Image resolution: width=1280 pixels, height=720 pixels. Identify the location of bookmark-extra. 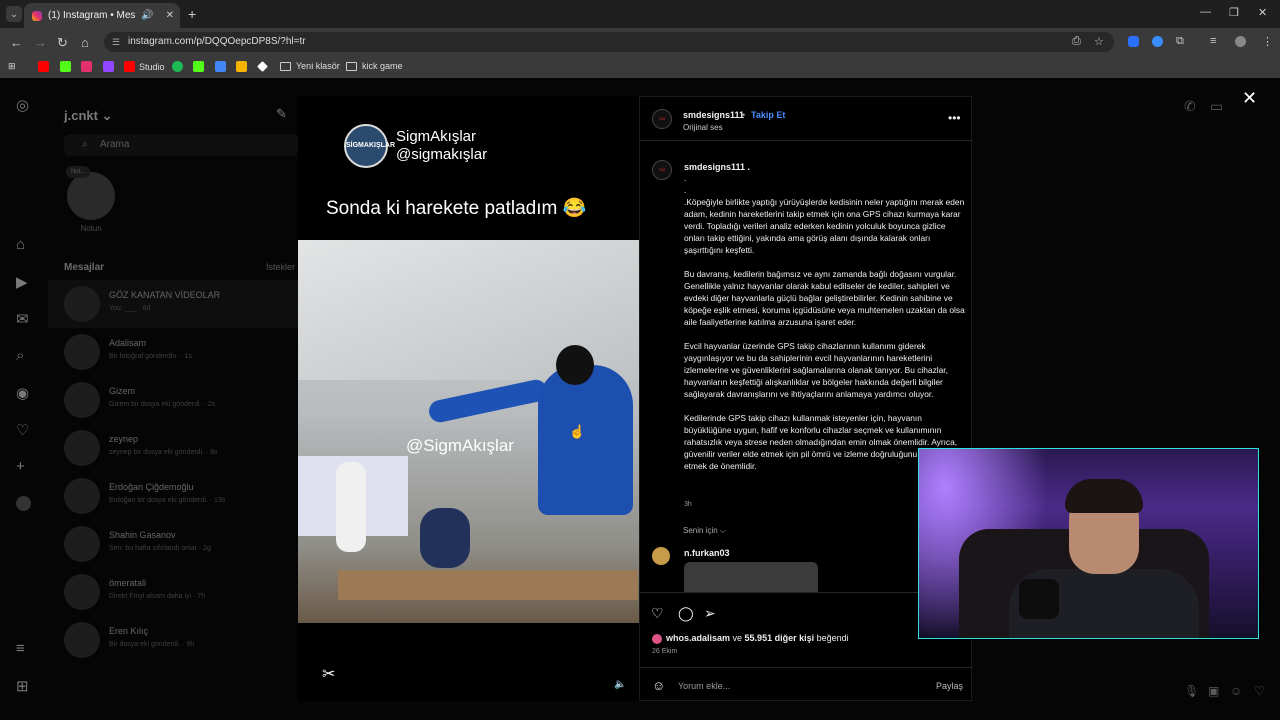
(243, 66).